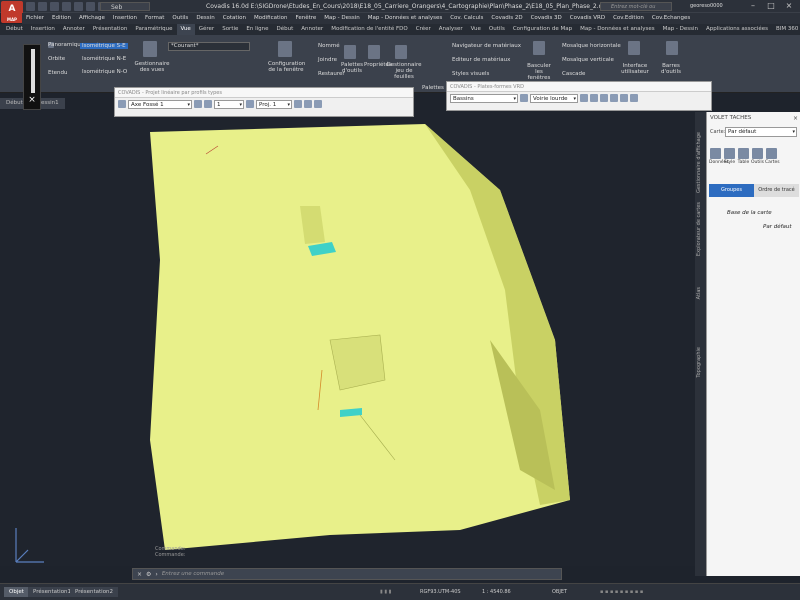 The width and height of the screenshot is (800, 600). What do you see at coordinates (587, 18) in the screenshot?
I see `menu-item: Covadis VRD` at bounding box center [587, 18].